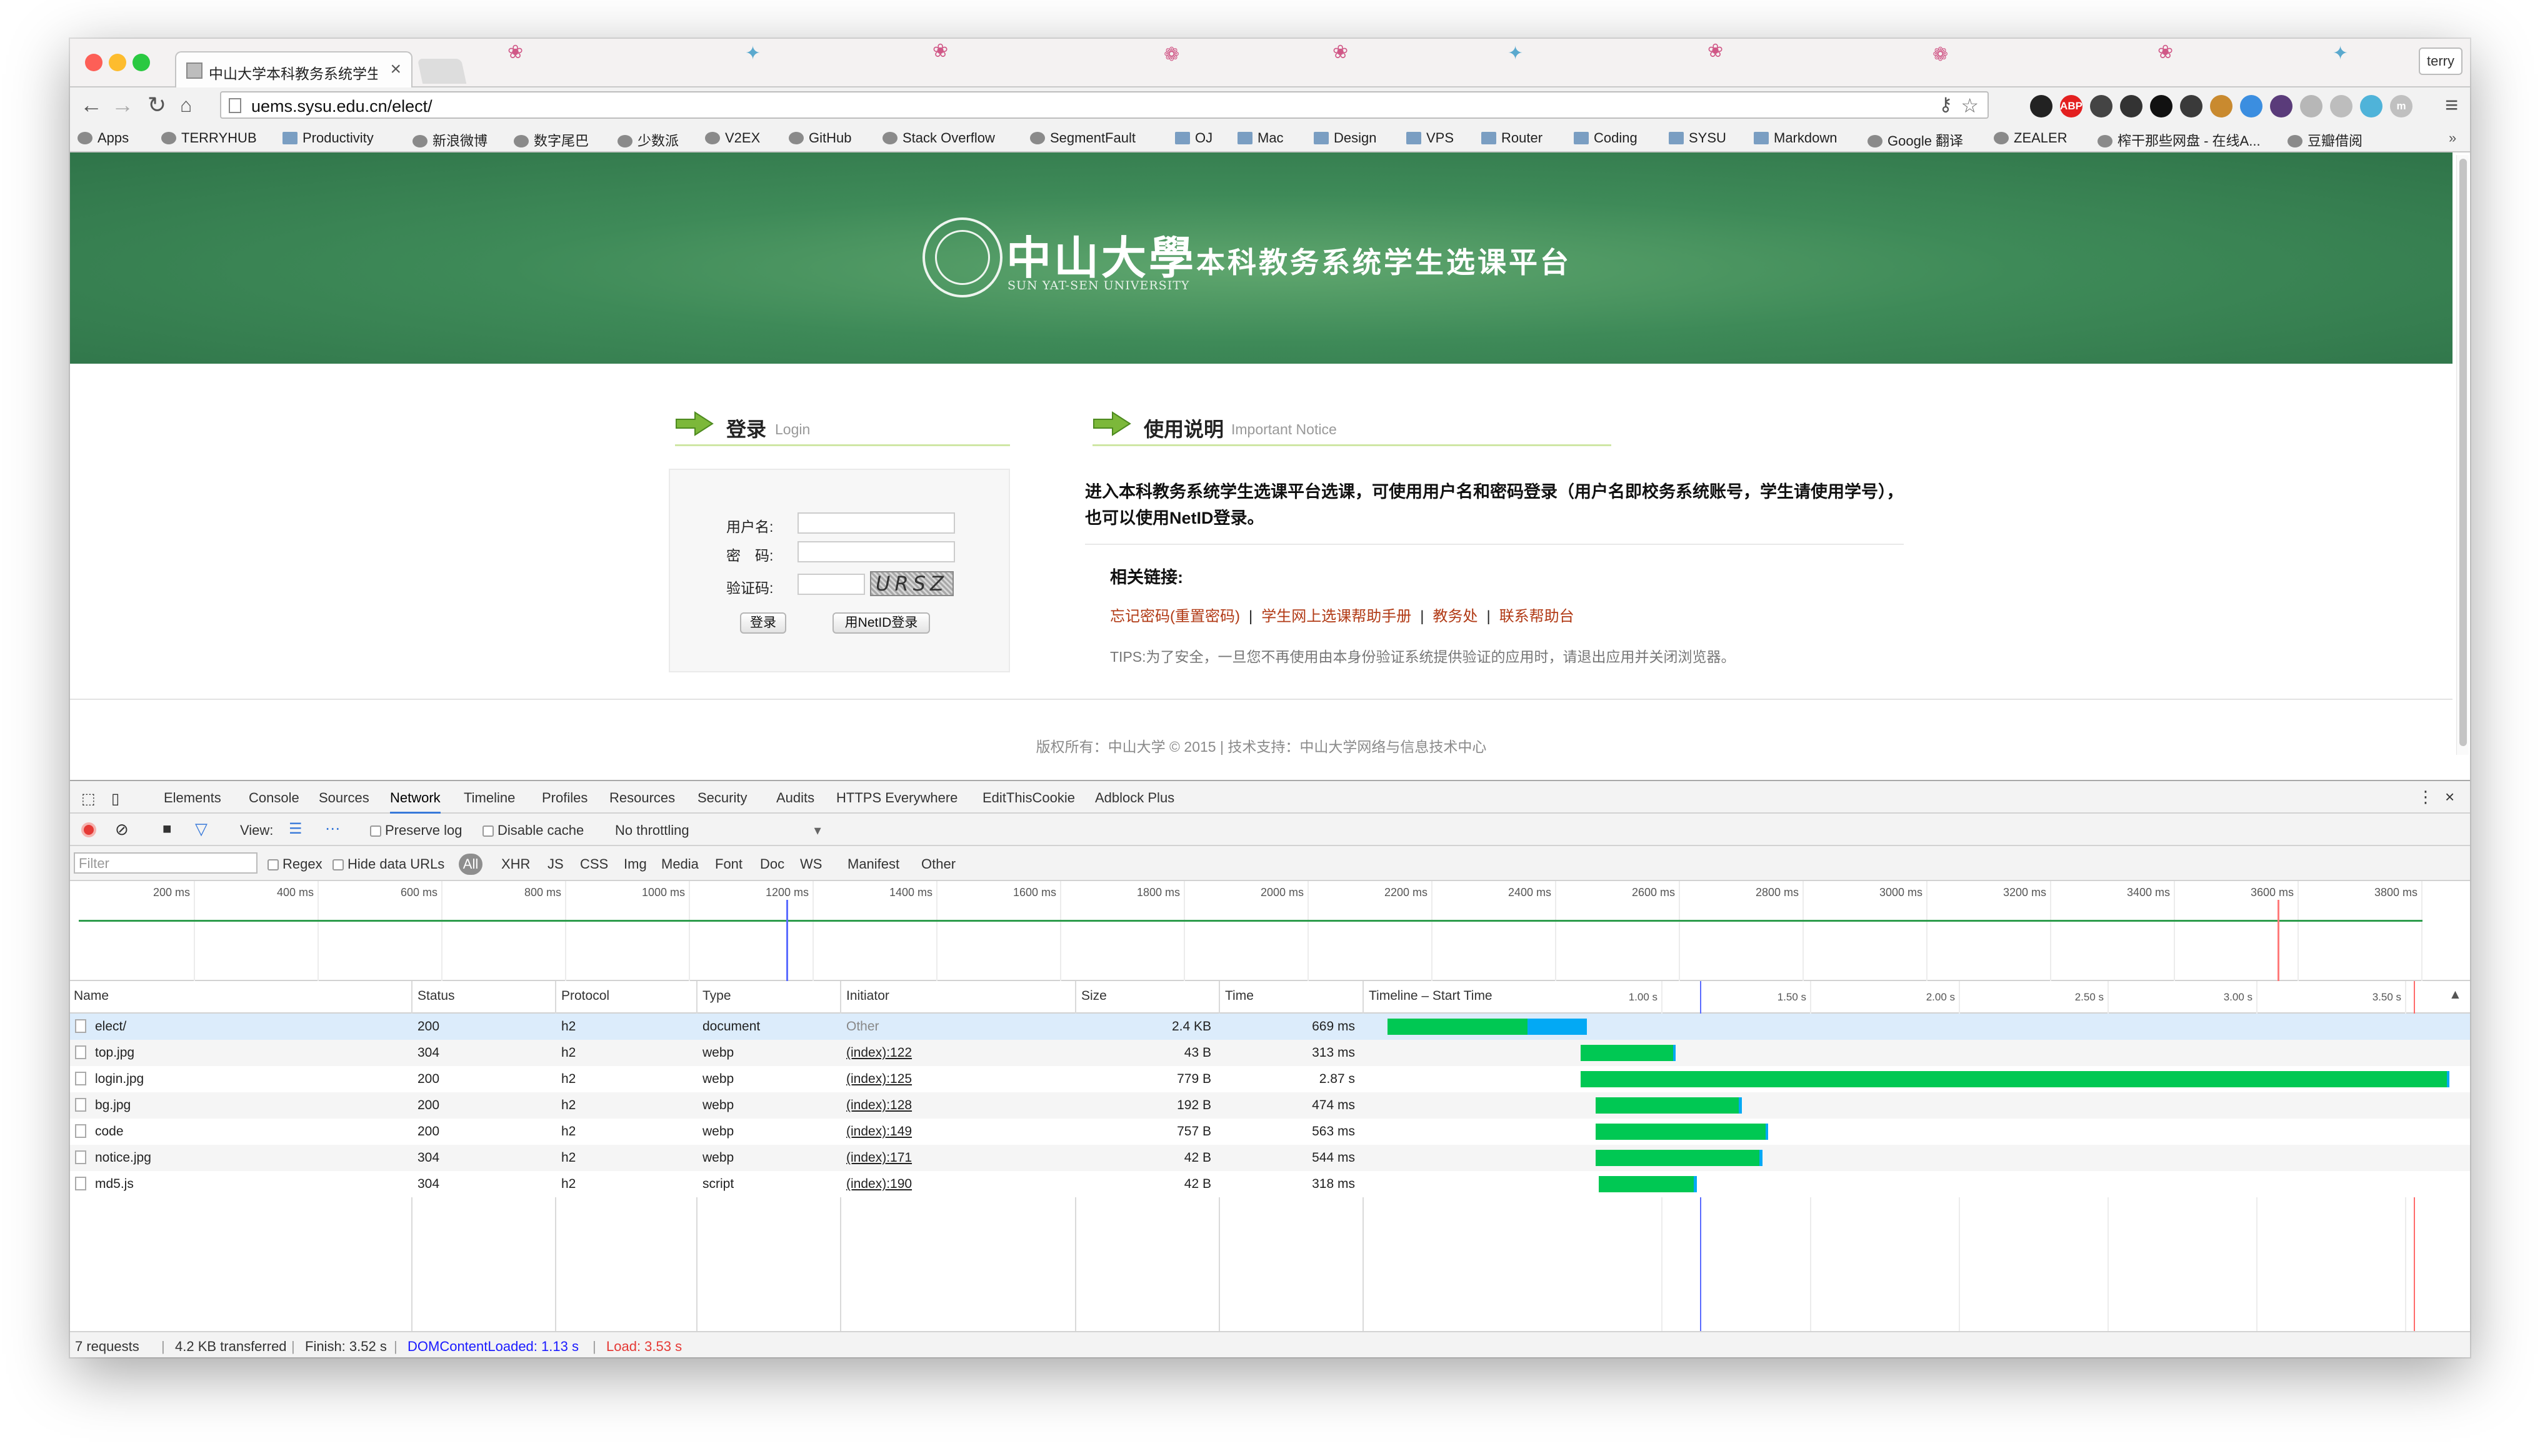 Image resolution: width=2540 pixels, height=1456 pixels. Describe the element at coordinates (1270, 1053) in the screenshot. I see `table-row: top.jpg 304 h2 webp (index):122 43 B 313 ms` at that location.